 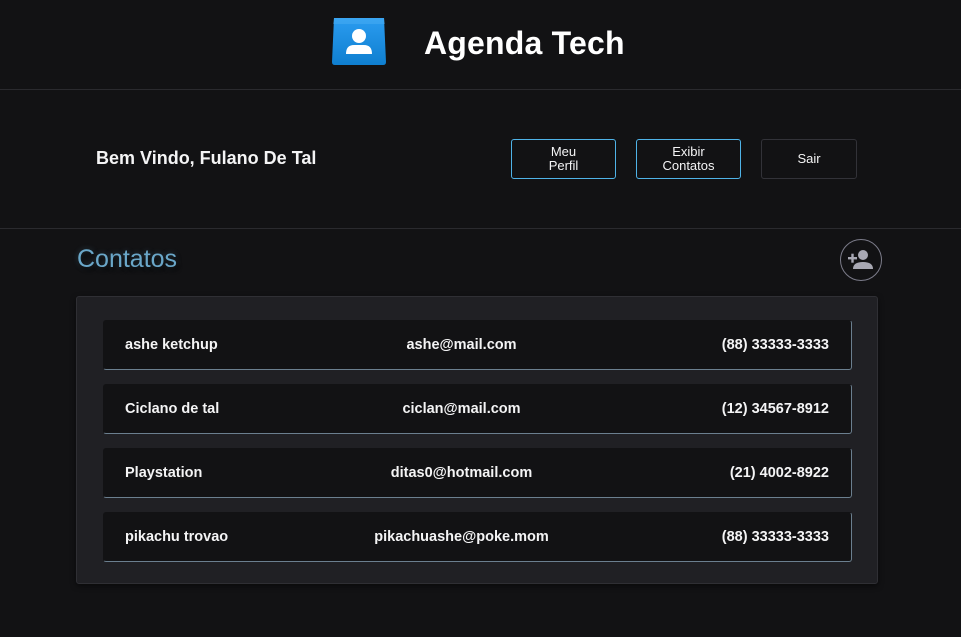 I want to click on show-contacts-button: Exibir Contatos, so click(x=688, y=159).